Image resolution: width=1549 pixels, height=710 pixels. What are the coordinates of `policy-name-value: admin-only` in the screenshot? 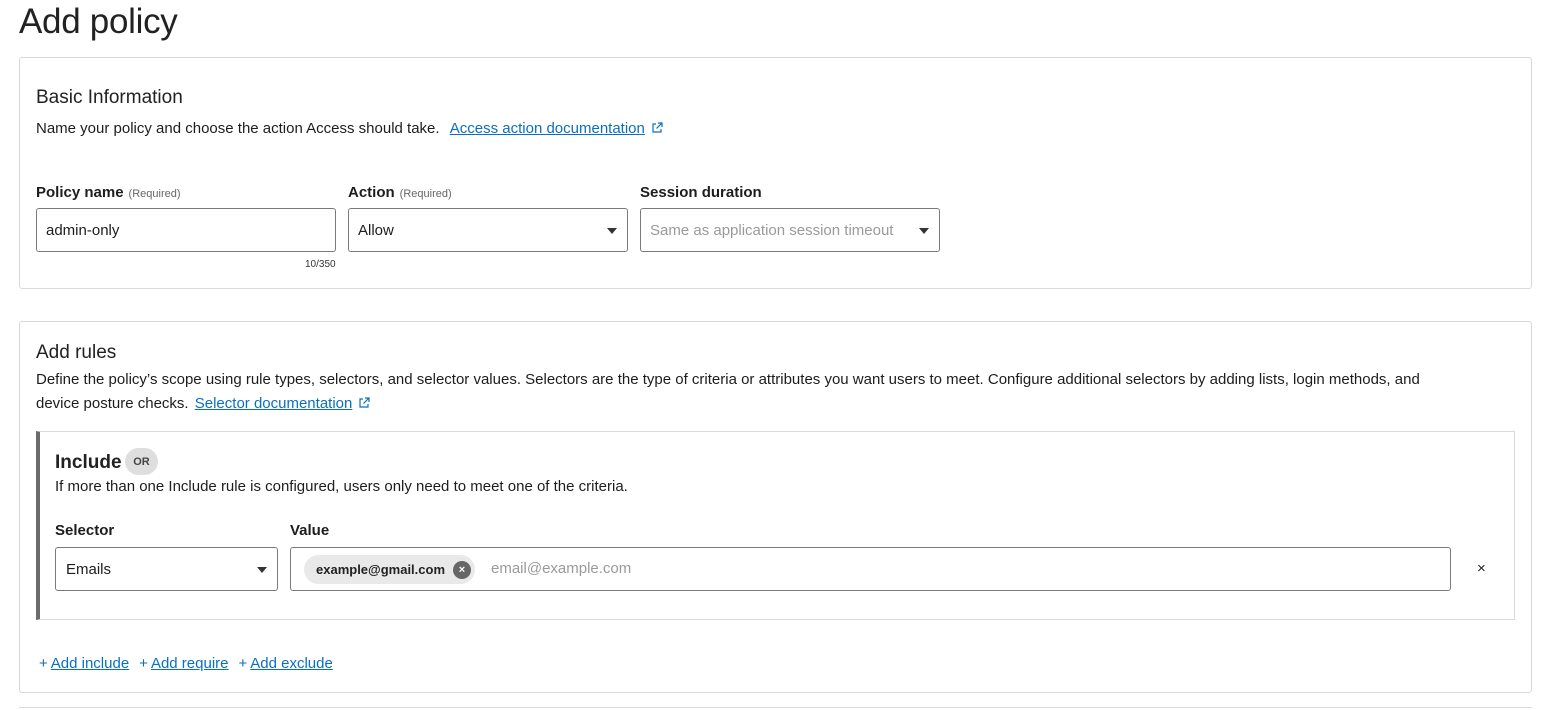 It's located at (83, 230).